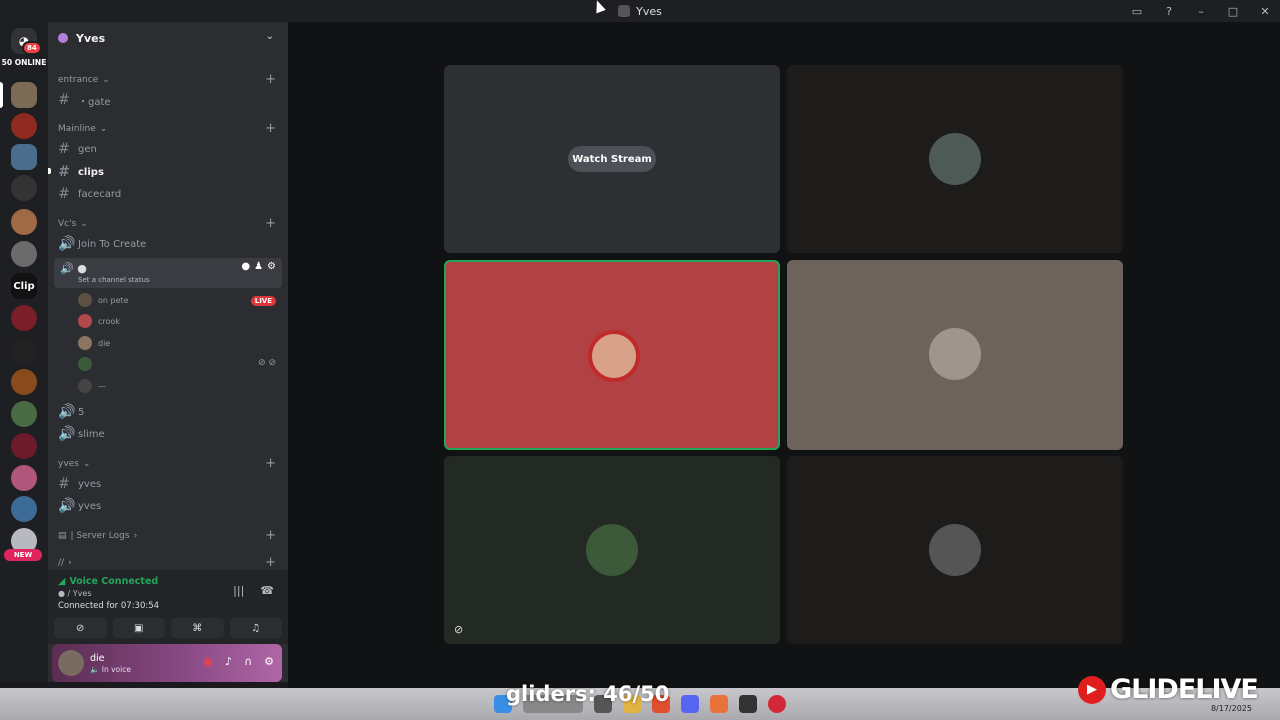 The width and height of the screenshot is (1280, 720). What do you see at coordinates (73, 268) in the screenshot?
I see `speaker-icon: 🔊 ●` at bounding box center [73, 268].